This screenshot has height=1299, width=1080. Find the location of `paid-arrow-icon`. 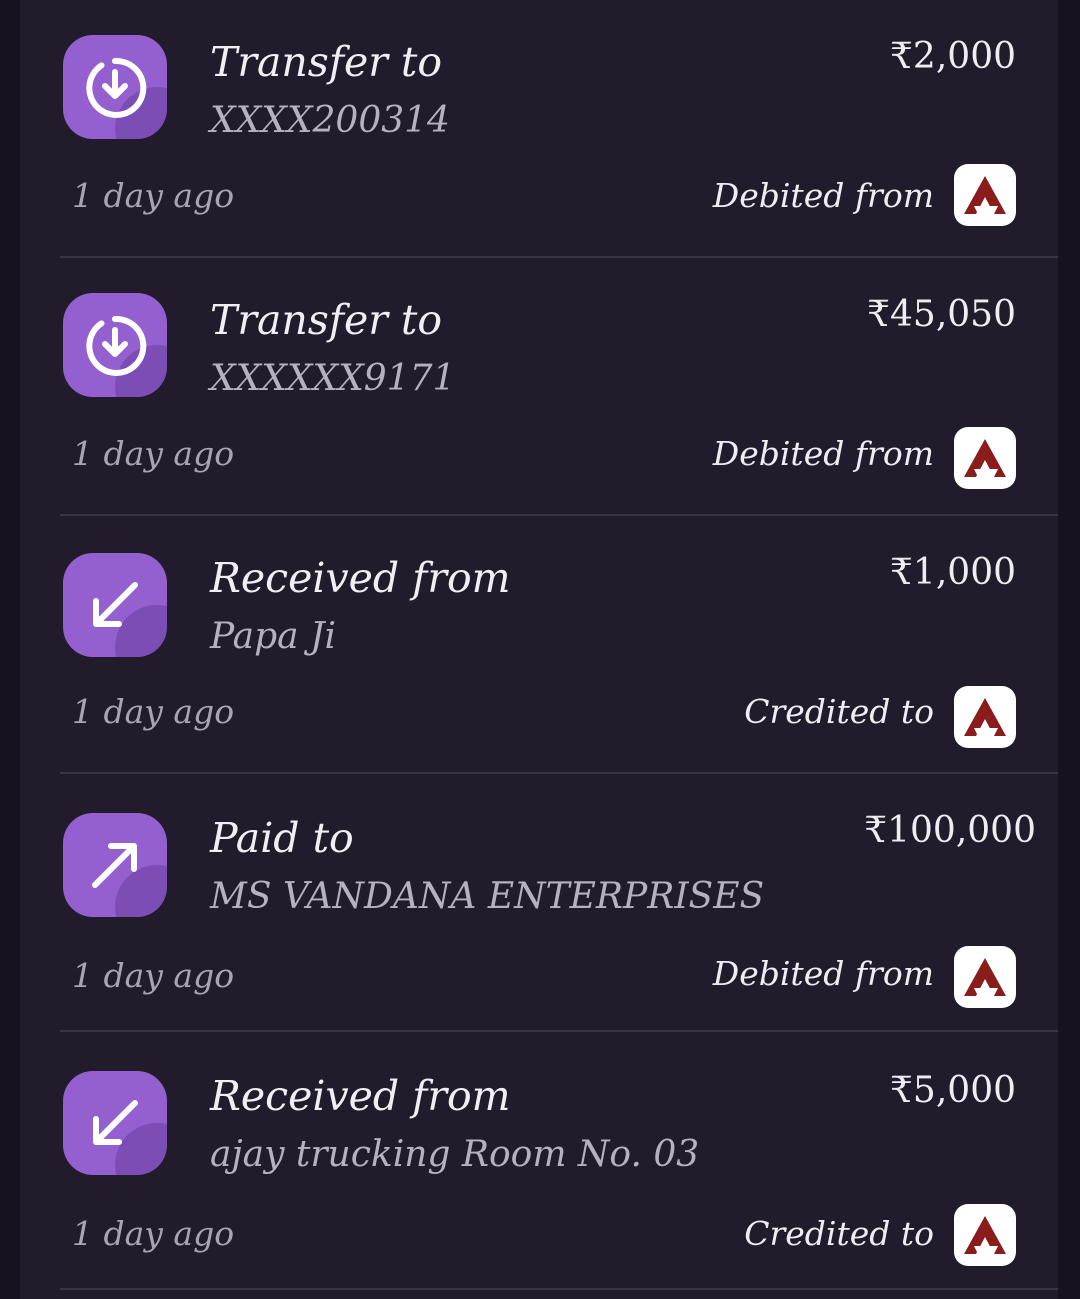

paid-arrow-icon is located at coordinates (115, 865).